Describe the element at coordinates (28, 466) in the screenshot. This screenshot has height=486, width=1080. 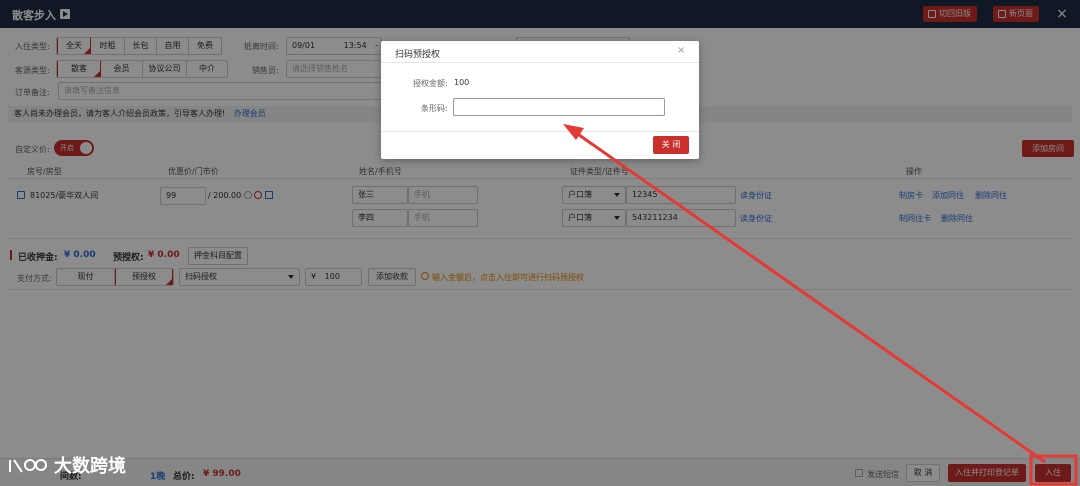
I see `brand-logo-icon` at that location.